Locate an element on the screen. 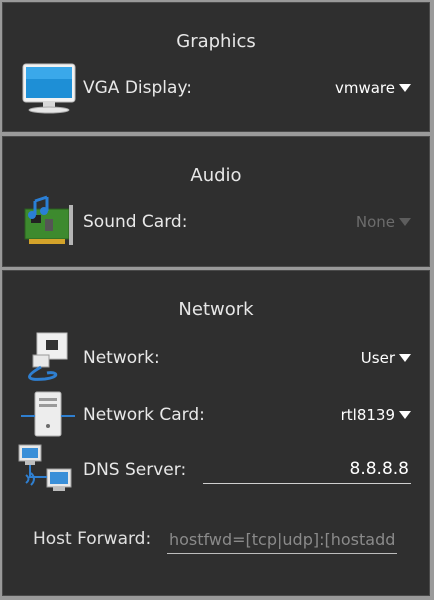 This screenshot has width=434, height=600. audio-section-title: Audio is located at coordinates (216, 175).